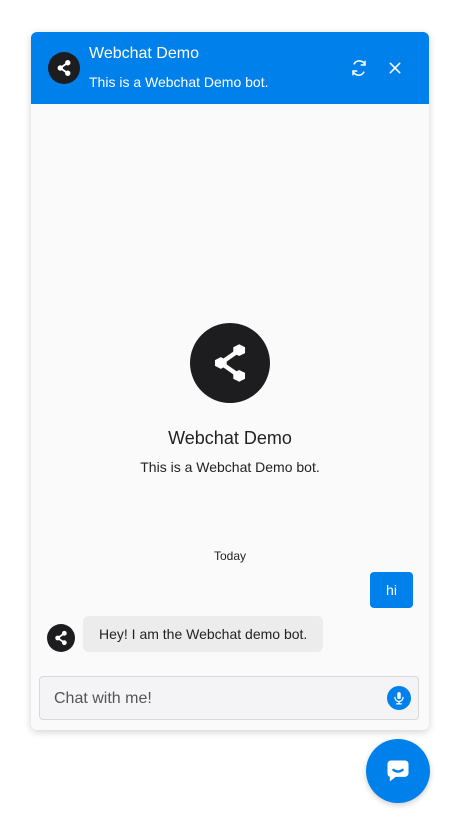  What do you see at coordinates (230, 438) in the screenshot?
I see `intro-title: Webchat Demo` at bounding box center [230, 438].